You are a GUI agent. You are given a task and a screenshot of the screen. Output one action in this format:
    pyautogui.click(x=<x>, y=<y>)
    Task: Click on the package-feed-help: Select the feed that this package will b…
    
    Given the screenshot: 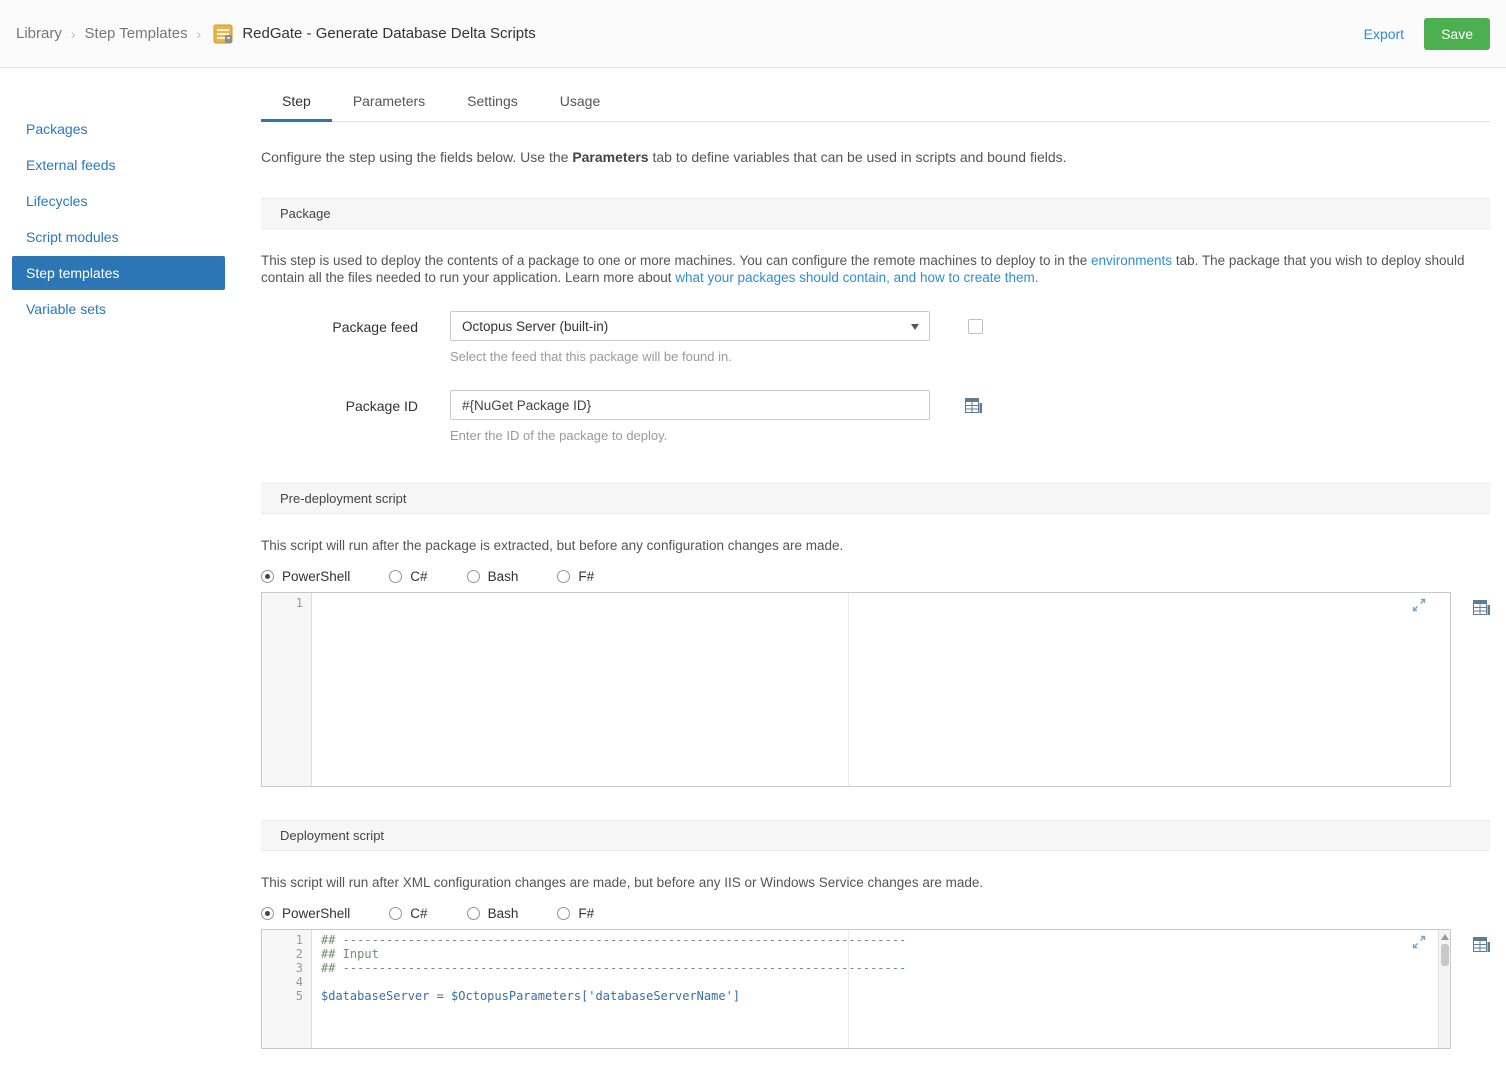 What is the action you would take?
    pyautogui.click(x=591, y=356)
    